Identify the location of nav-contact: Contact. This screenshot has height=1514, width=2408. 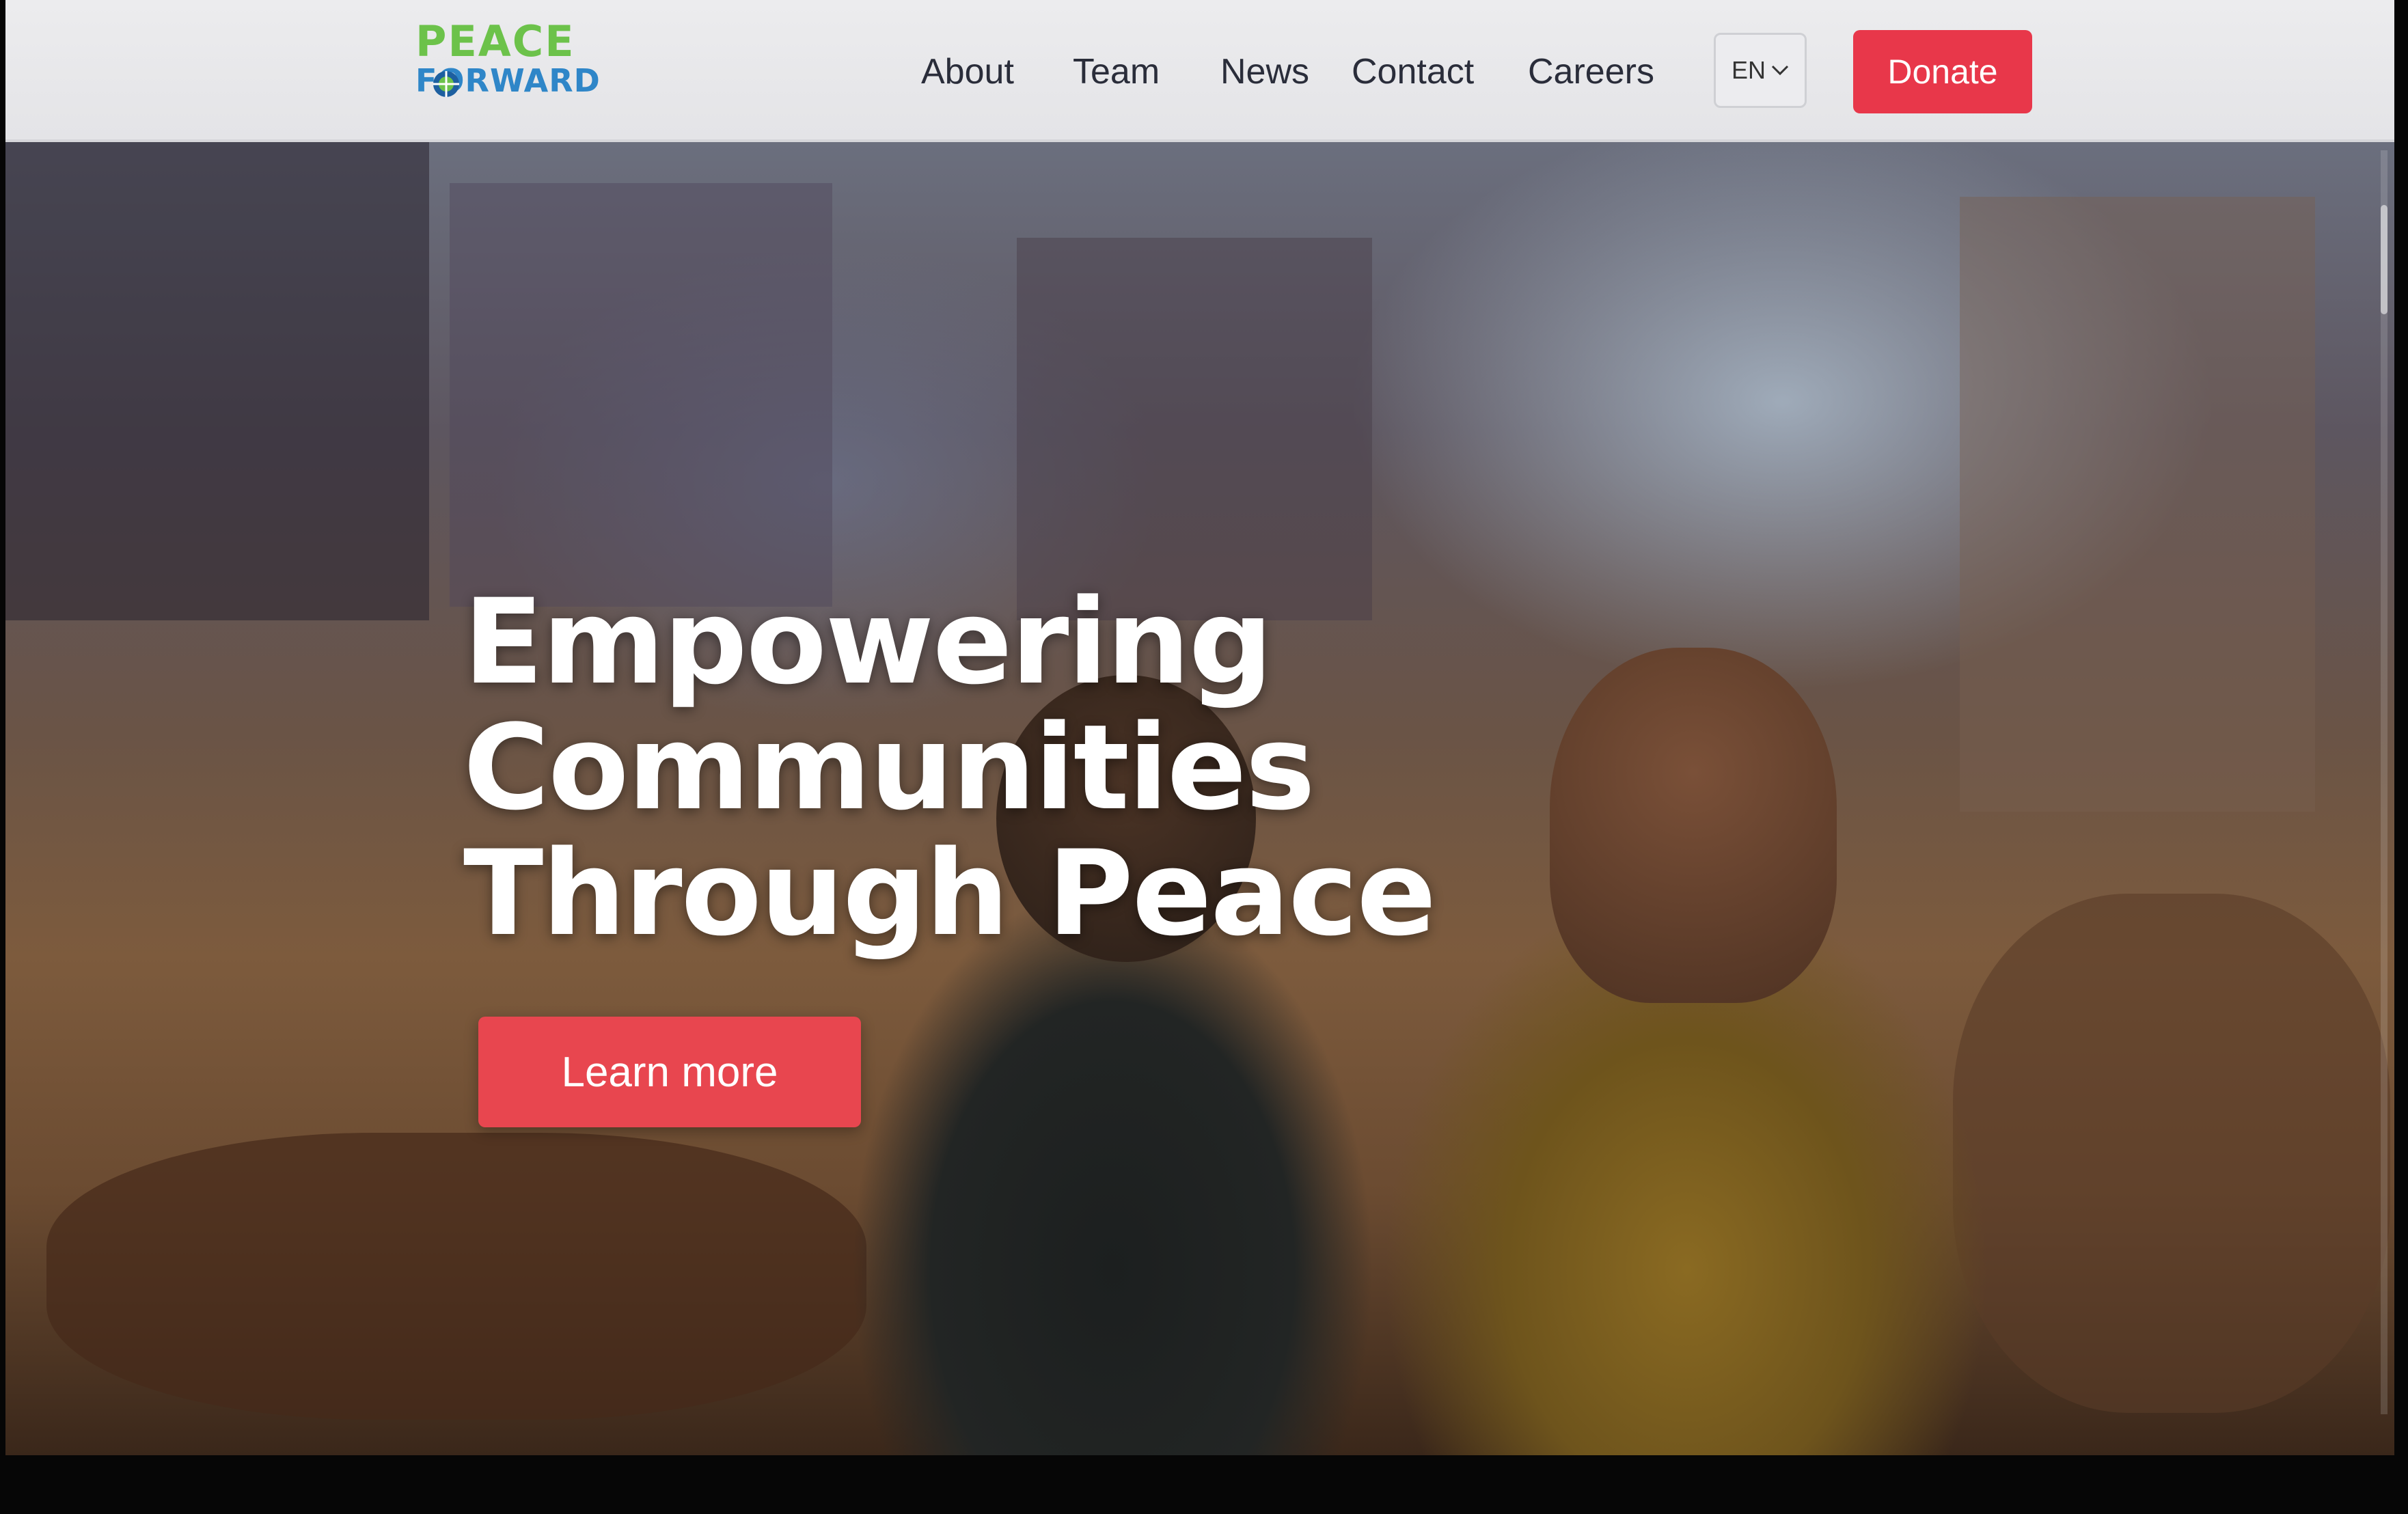
(1413, 71).